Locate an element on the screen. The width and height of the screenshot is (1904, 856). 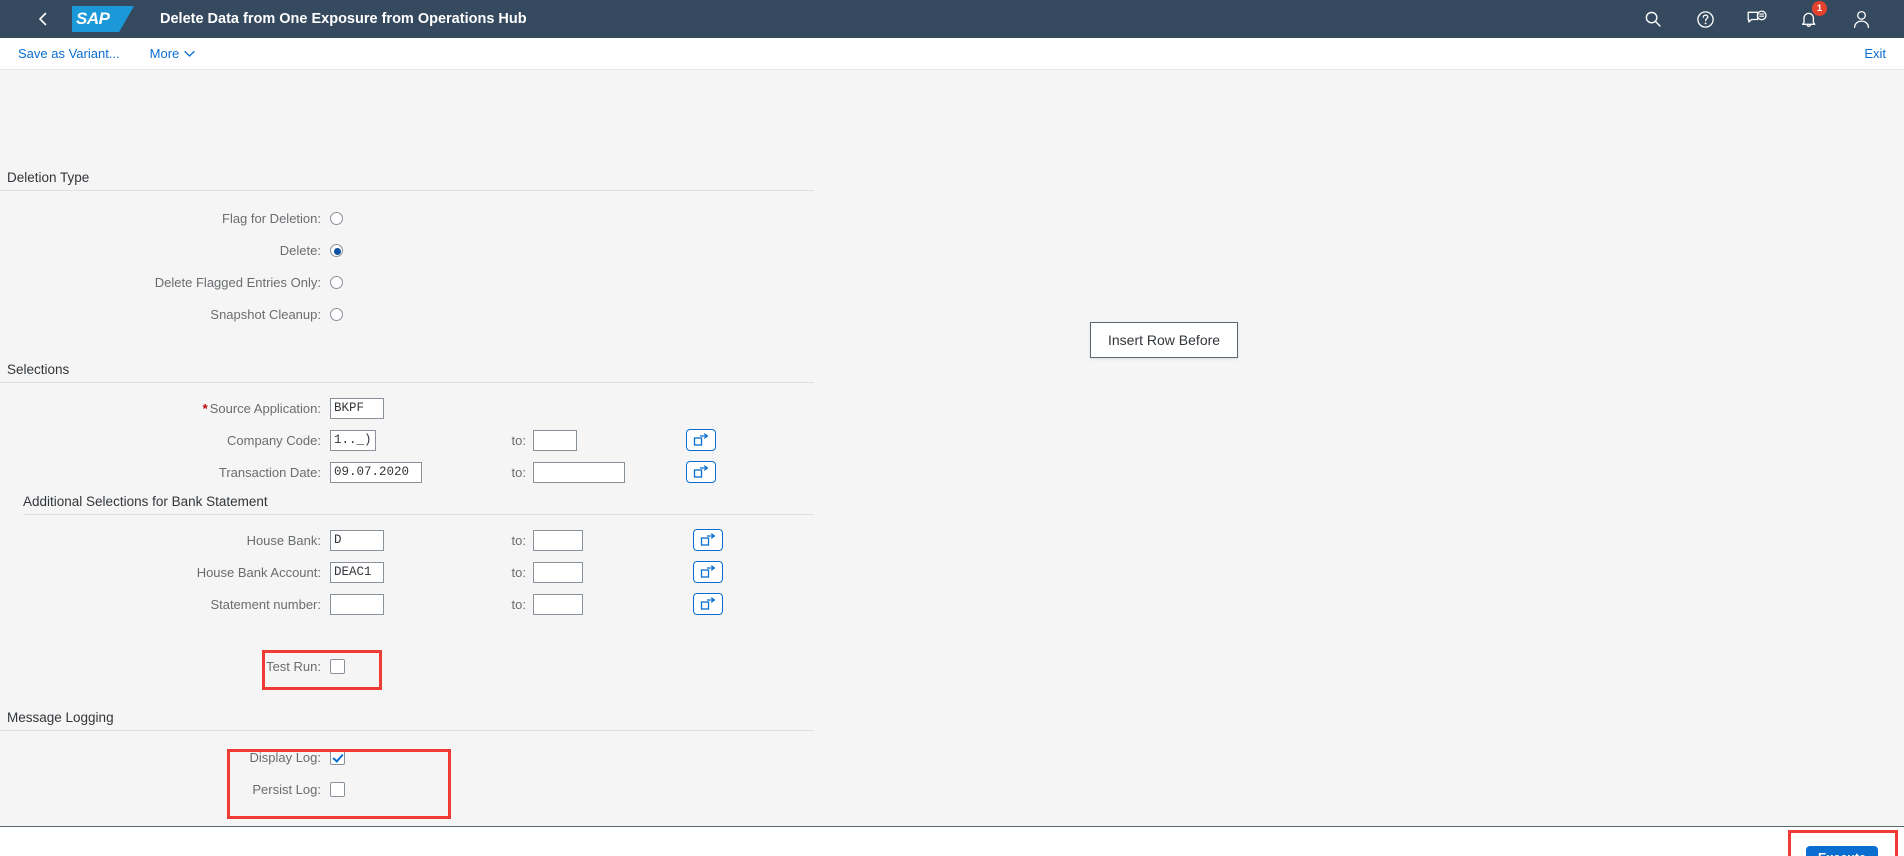
label-statement-number-to: to: is located at coordinates (518, 604).